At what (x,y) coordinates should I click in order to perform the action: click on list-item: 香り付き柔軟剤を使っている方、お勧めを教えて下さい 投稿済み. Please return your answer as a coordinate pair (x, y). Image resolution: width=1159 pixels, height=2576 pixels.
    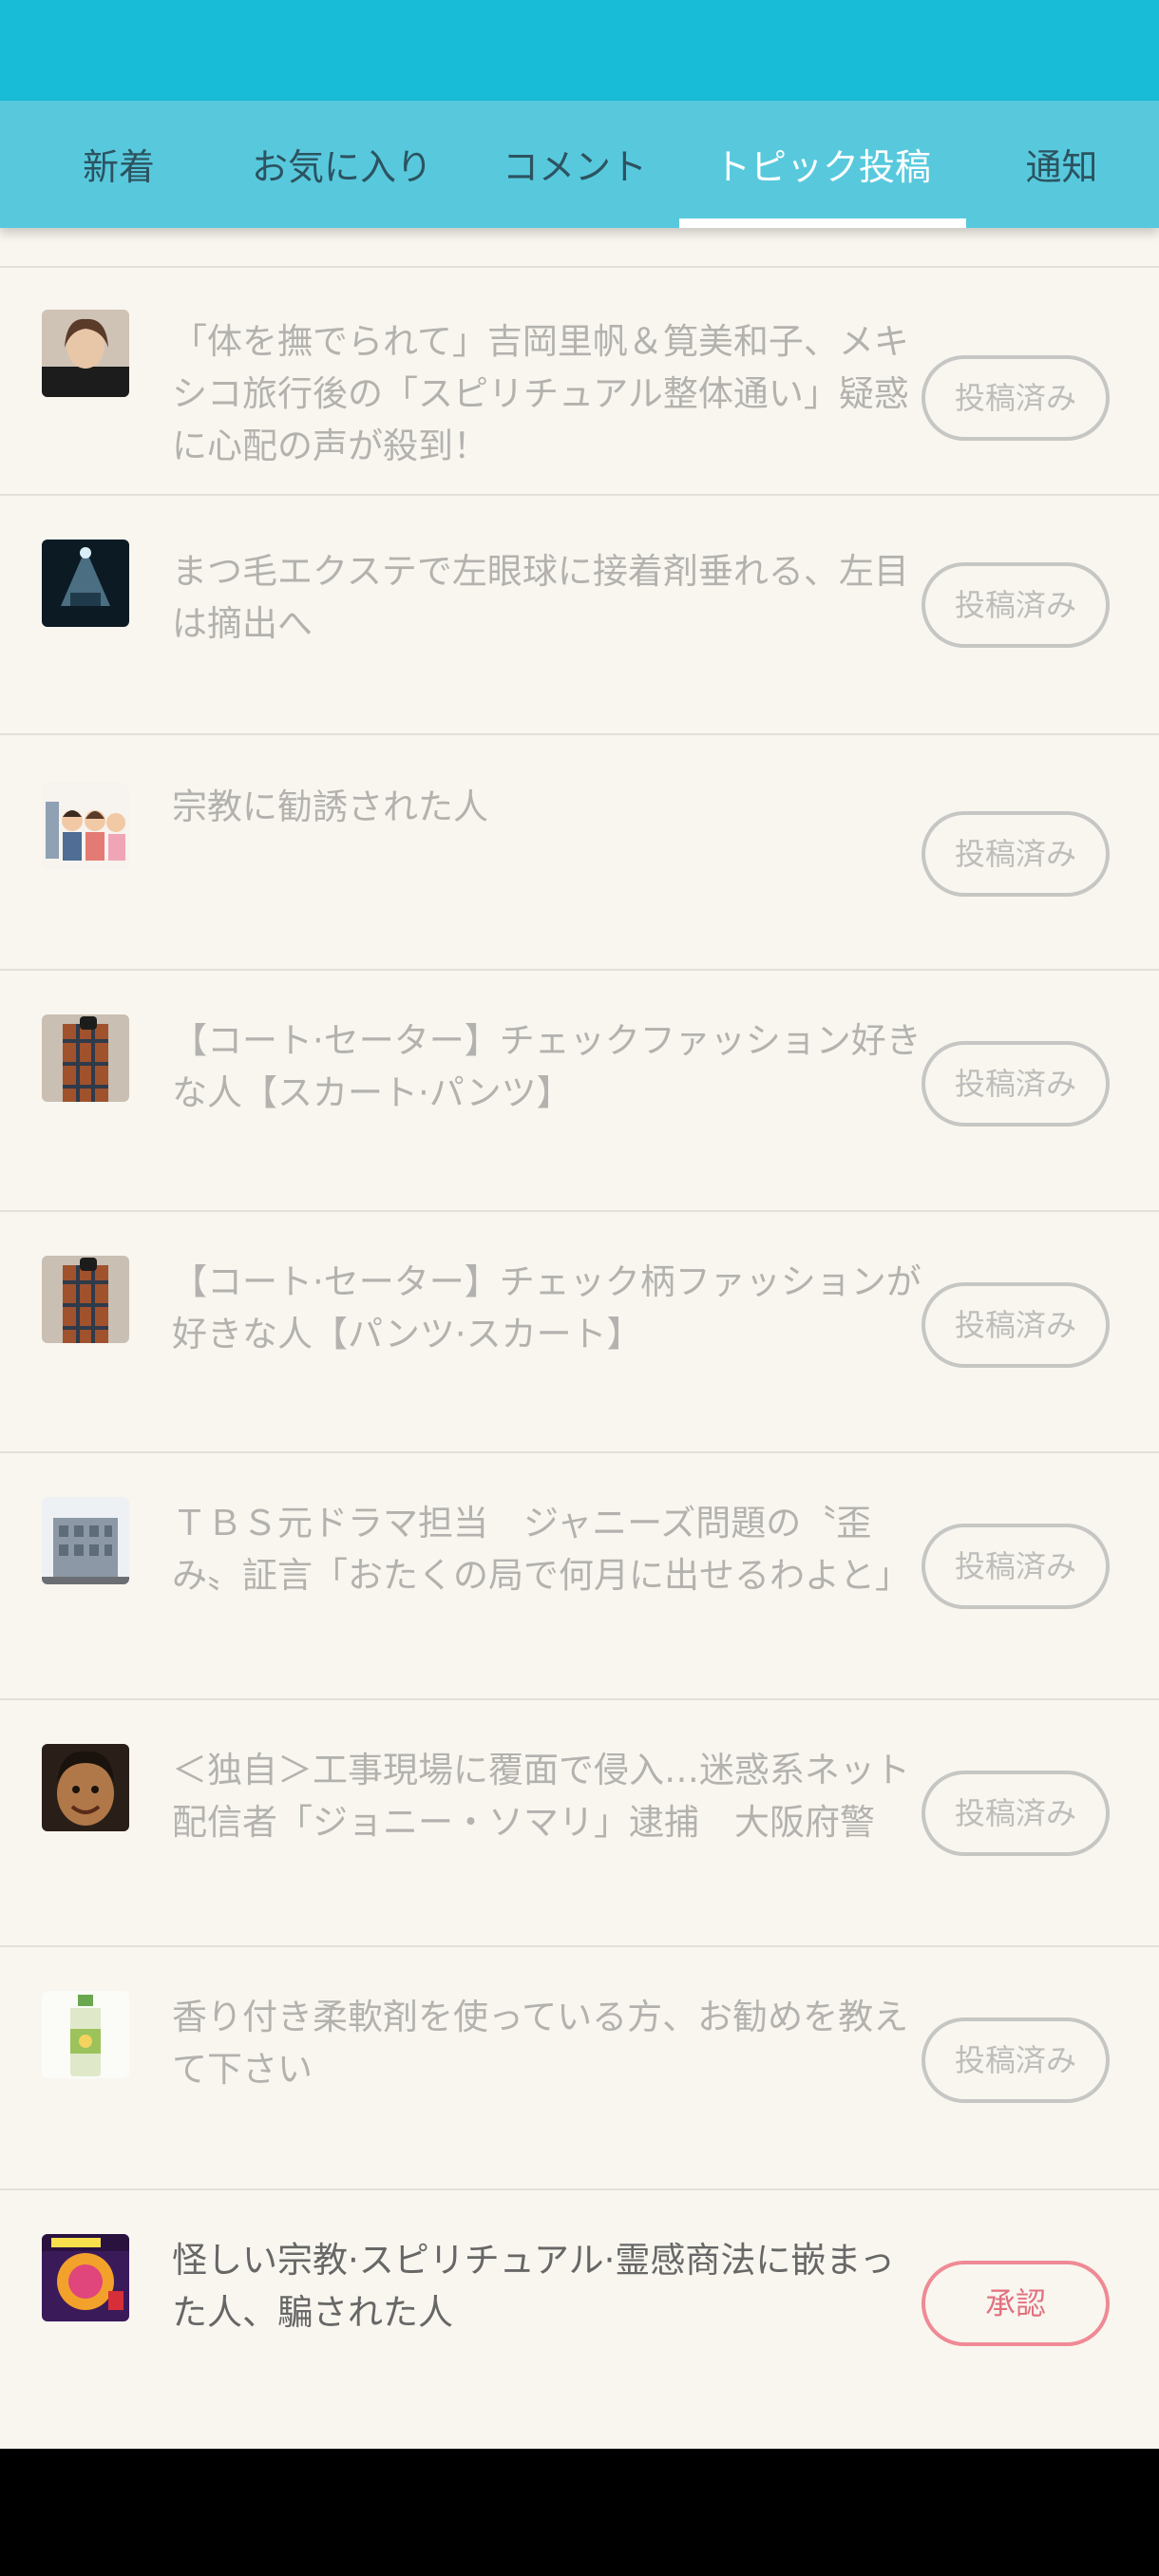
    Looking at the image, I should click on (579, 2068).